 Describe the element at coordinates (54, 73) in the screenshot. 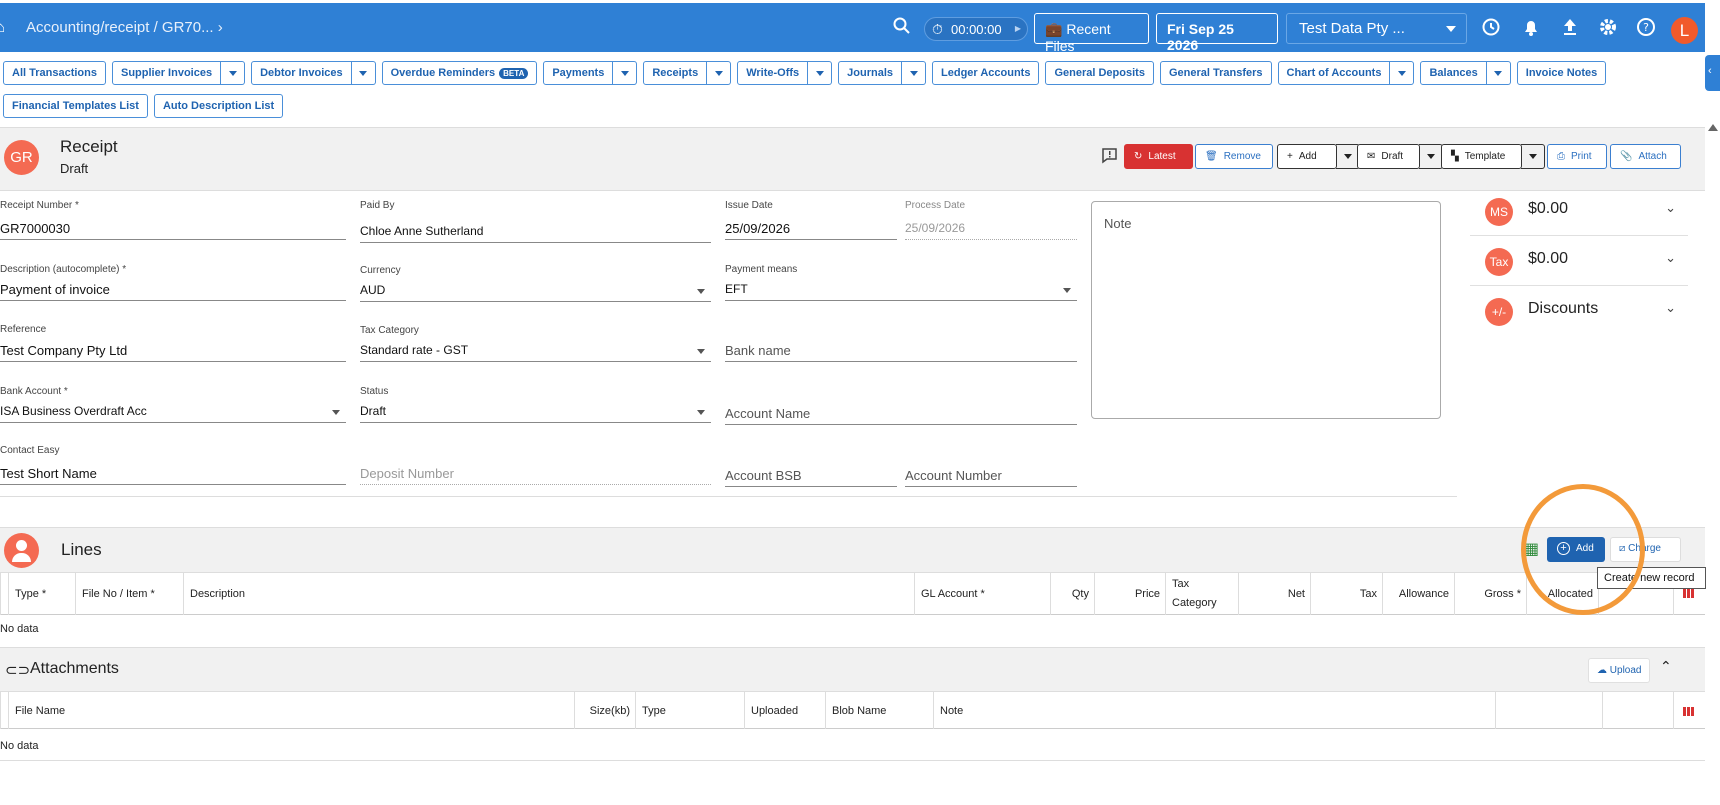

I see `nav-all-transactions: All Transactions` at that location.